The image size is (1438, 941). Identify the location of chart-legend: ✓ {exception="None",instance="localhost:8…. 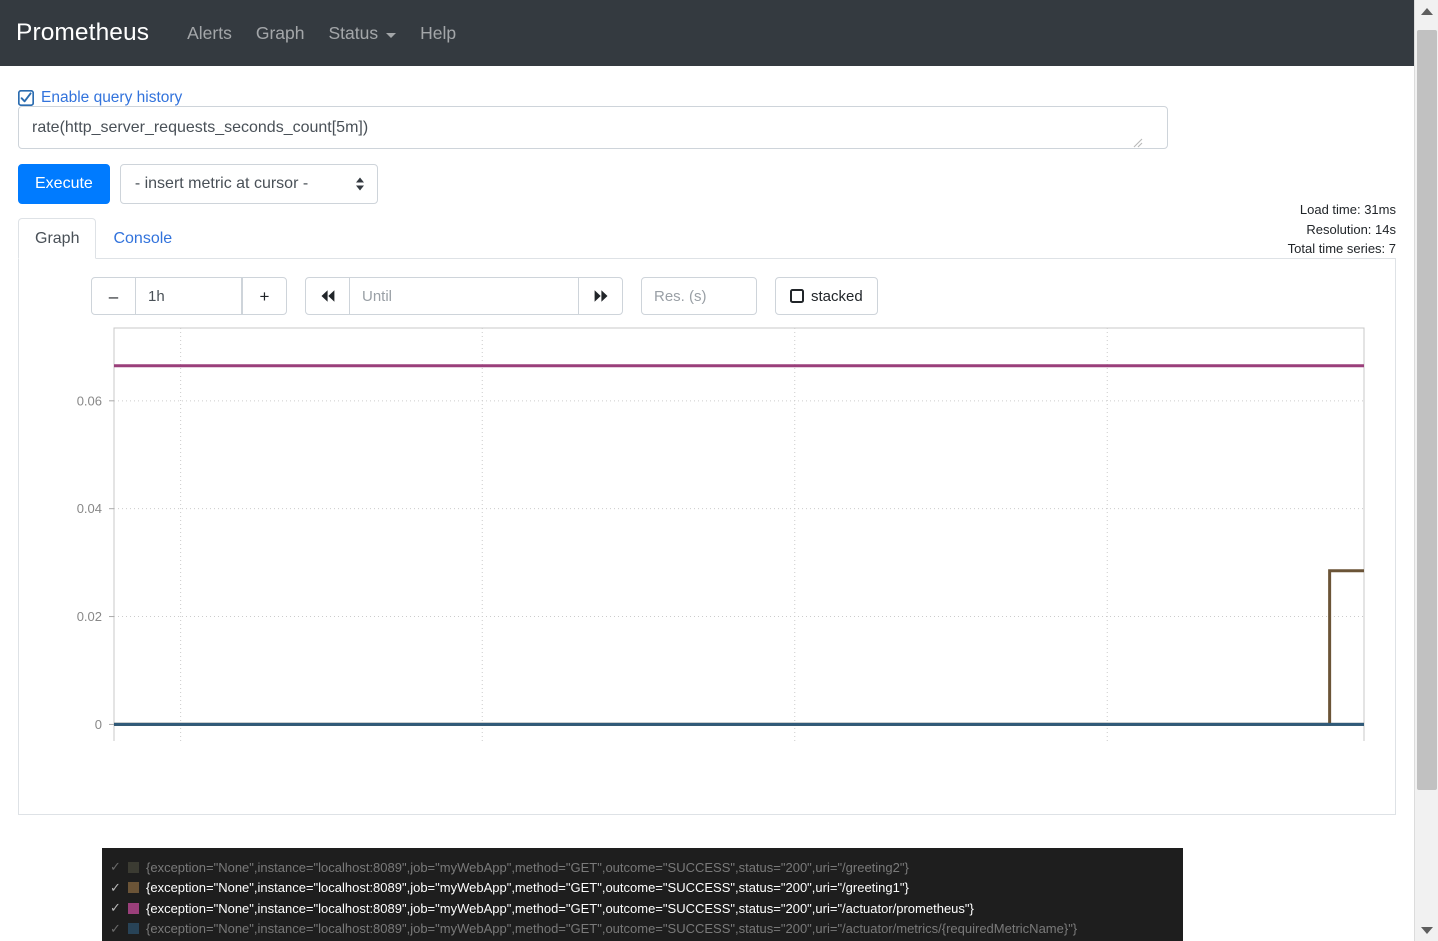
(642, 894).